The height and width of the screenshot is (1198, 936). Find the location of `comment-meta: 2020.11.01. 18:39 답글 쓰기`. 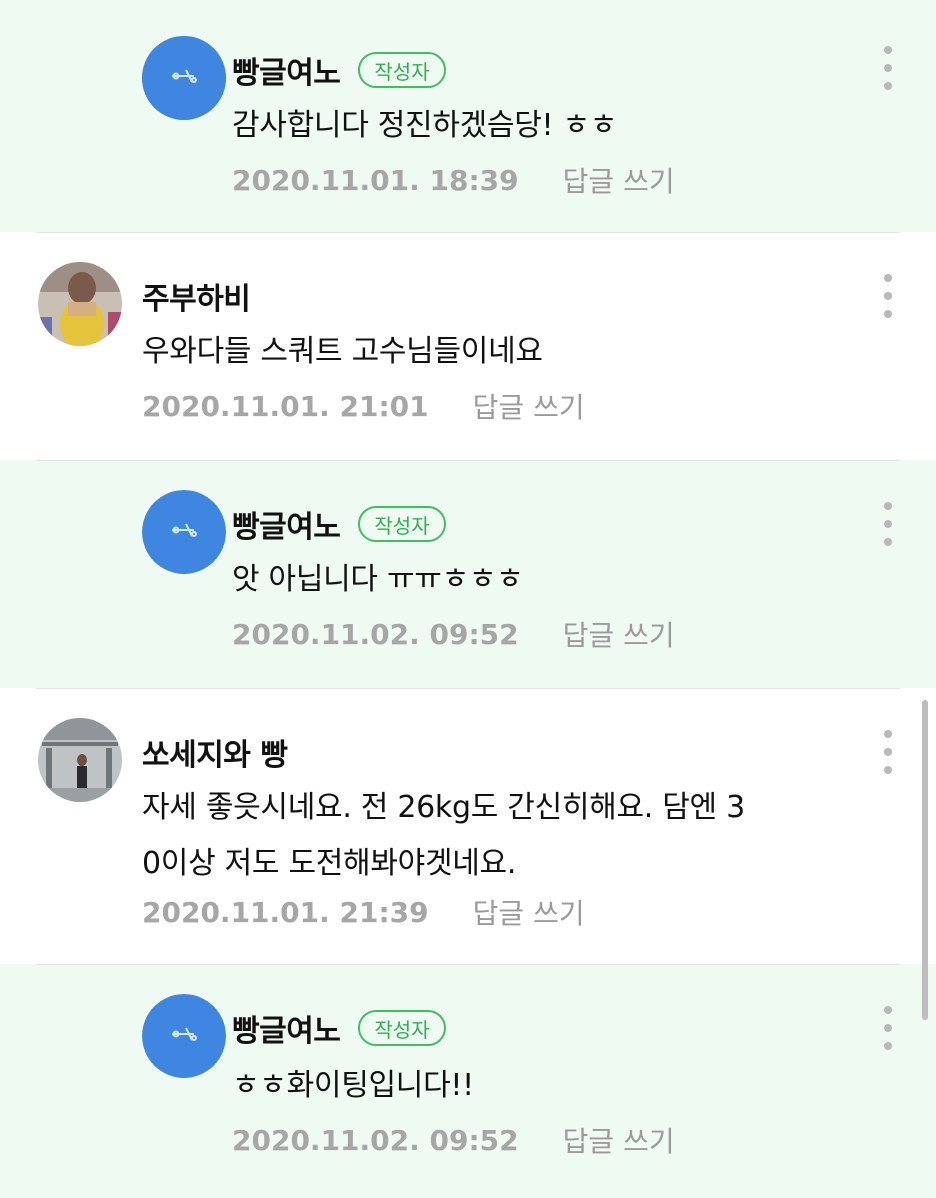

comment-meta: 2020.11.01. 18:39 답글 쓰기 is located at coordinates (453, 180).